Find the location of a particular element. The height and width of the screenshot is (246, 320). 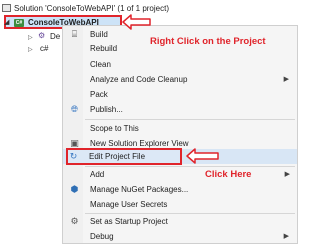

annotation-click-here: Click Here is located at coordinates (228, 174).